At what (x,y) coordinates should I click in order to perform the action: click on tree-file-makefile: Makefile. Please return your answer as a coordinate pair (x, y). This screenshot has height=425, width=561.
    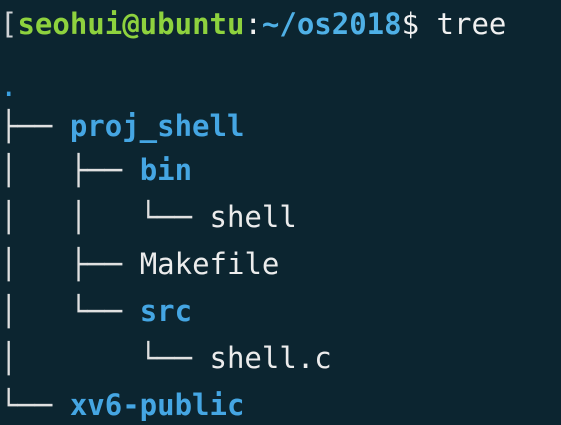
    Looking at the image, I should click on (209, 264).